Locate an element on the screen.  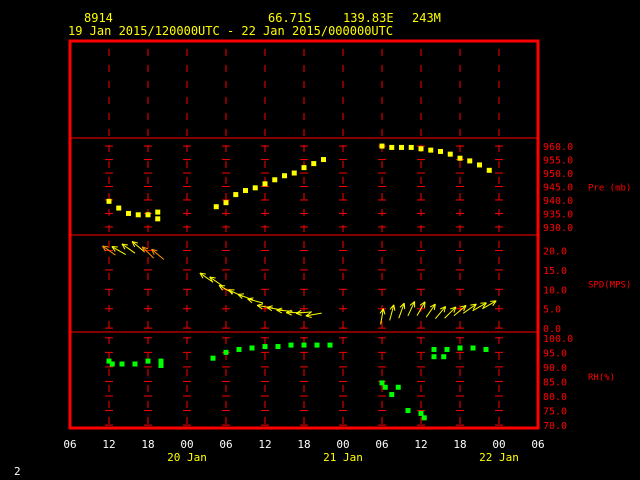
panel-label-wind: SPD(MPS) is located at coordinates (609, 286).